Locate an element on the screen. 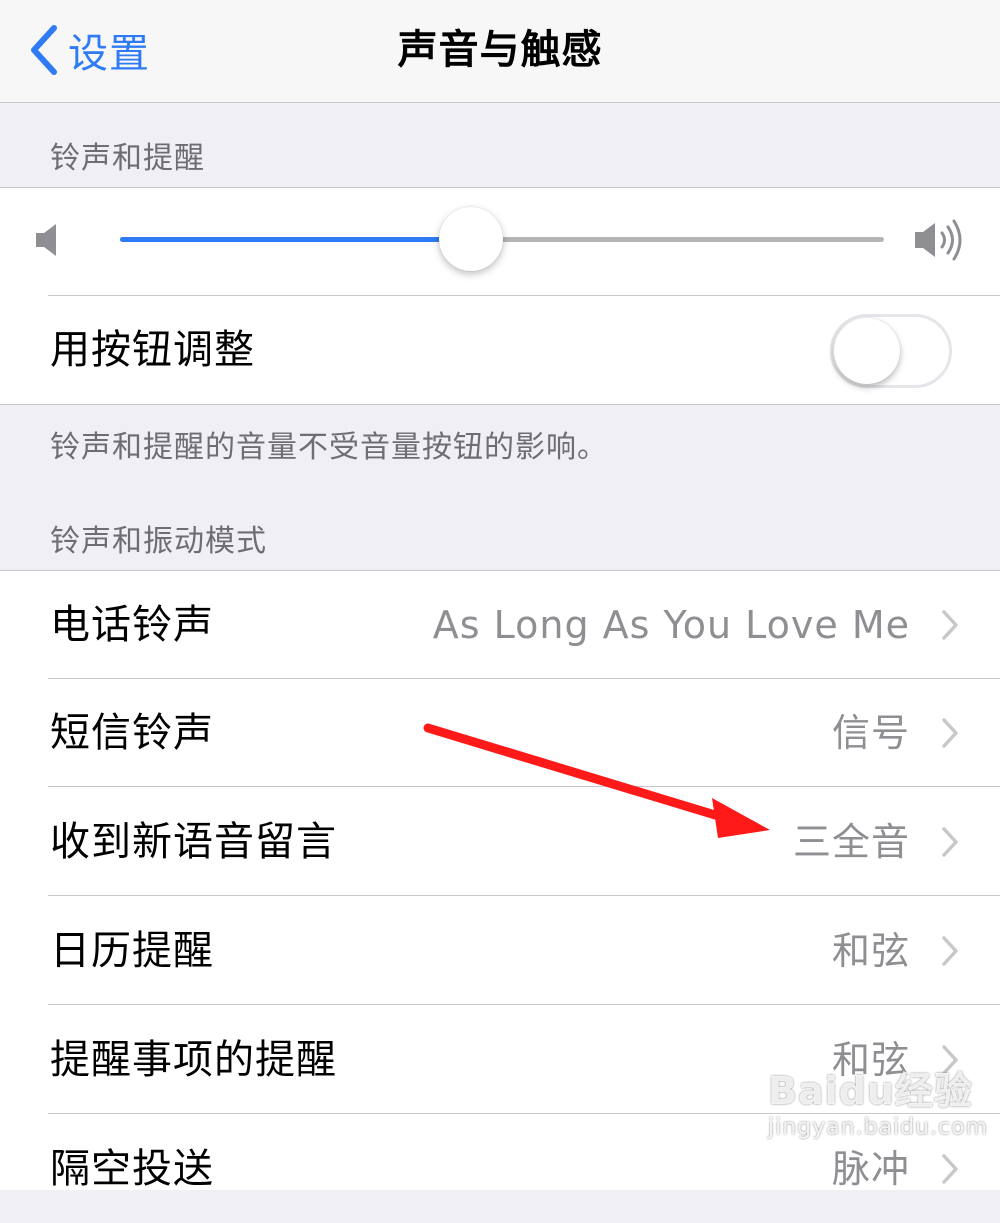  volume-thumb is located at coordinates (471, 239).